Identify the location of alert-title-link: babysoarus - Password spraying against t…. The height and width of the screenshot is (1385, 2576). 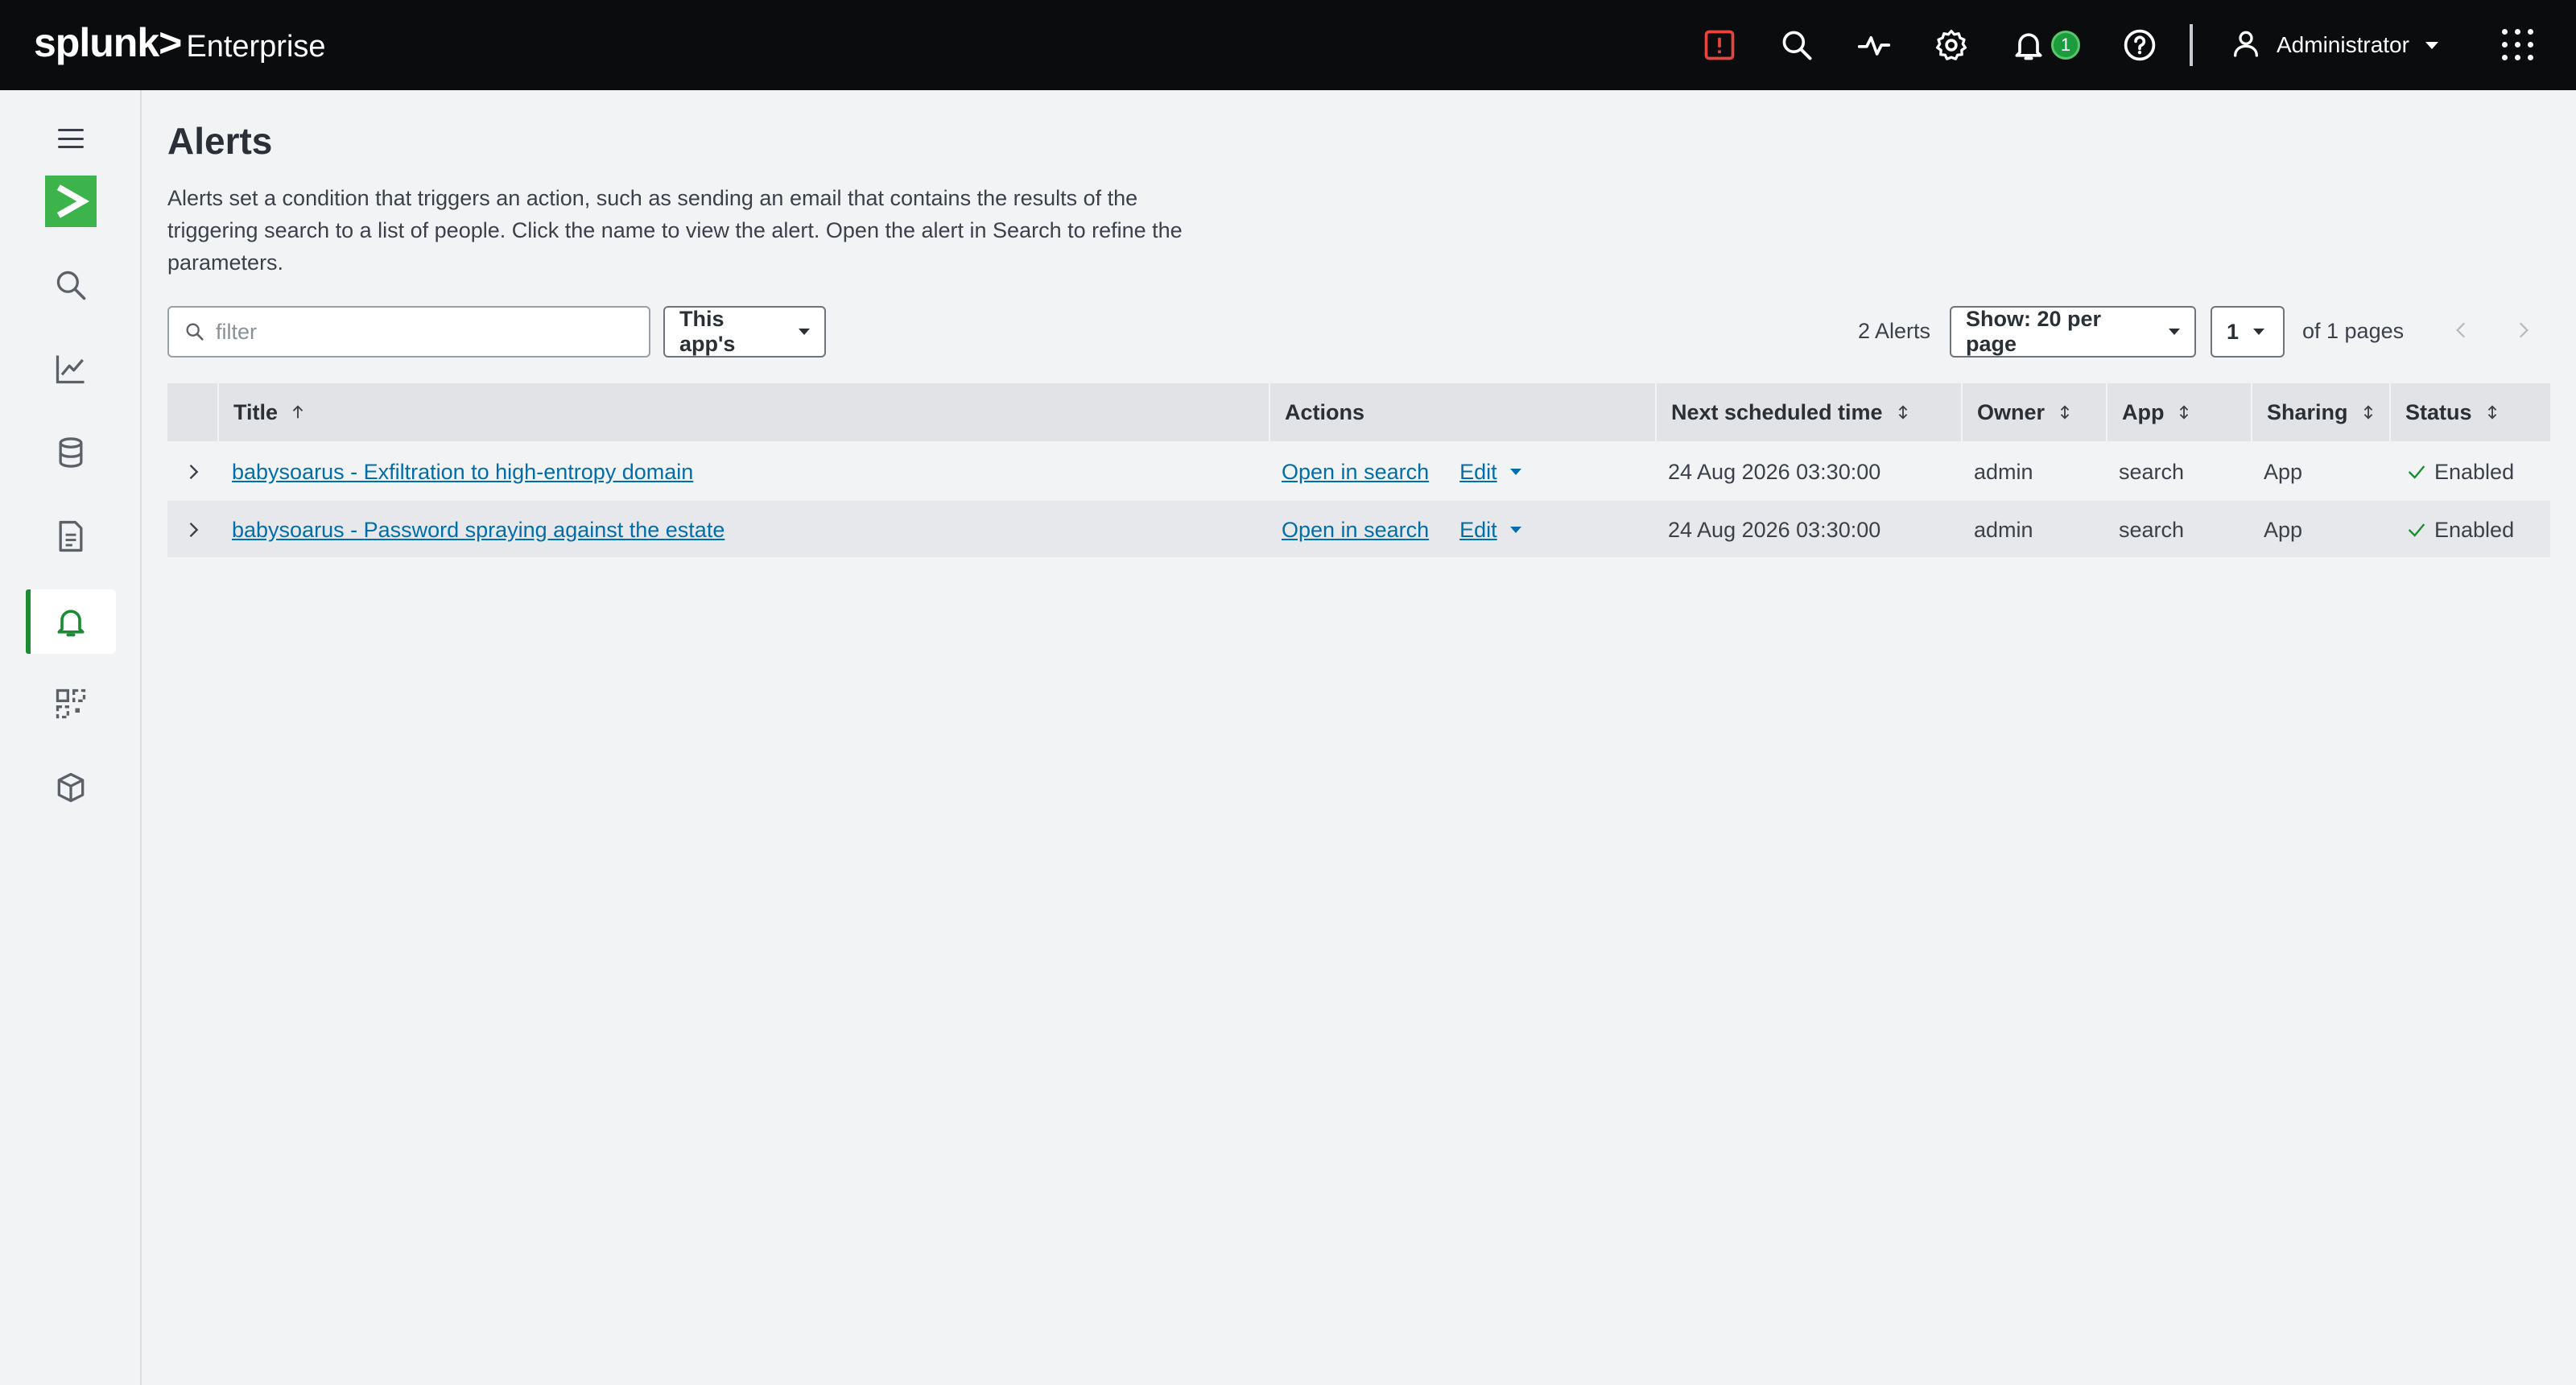
(478, 531).